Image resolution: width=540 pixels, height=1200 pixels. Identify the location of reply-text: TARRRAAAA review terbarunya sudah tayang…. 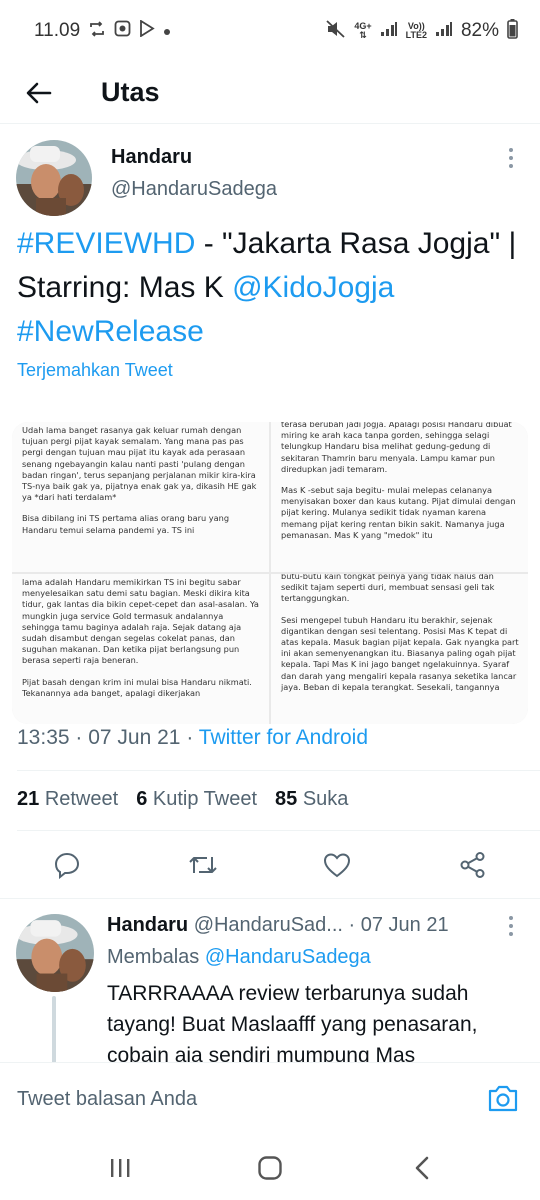
(292, 1024).